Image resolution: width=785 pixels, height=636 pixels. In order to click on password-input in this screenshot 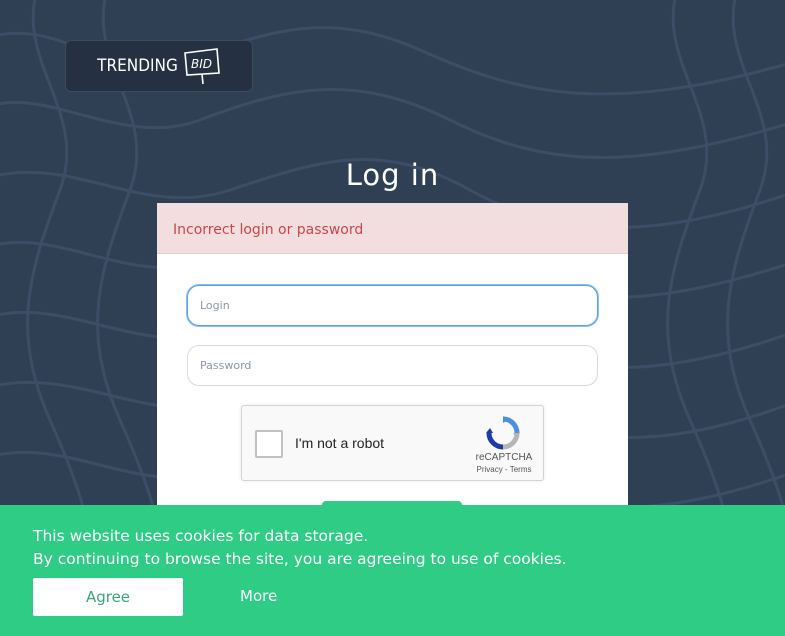, I will do `click(392, 365)`.